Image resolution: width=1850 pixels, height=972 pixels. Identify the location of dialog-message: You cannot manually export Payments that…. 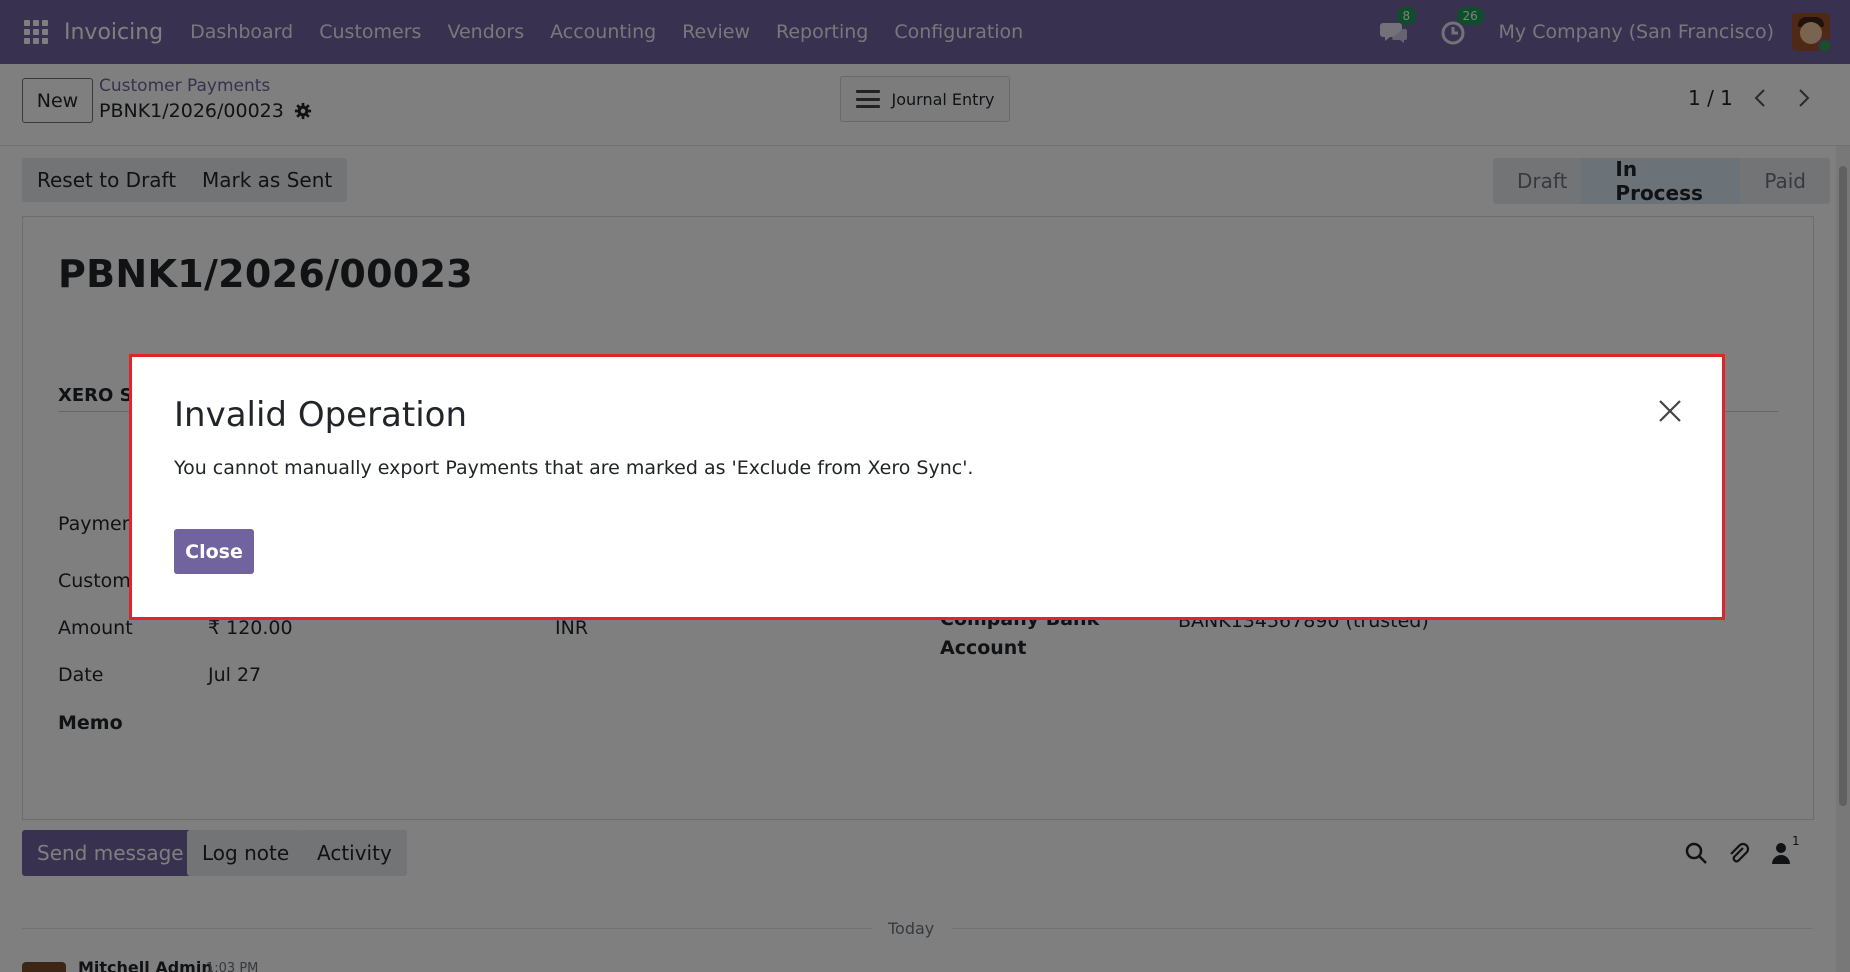
(574, 468).